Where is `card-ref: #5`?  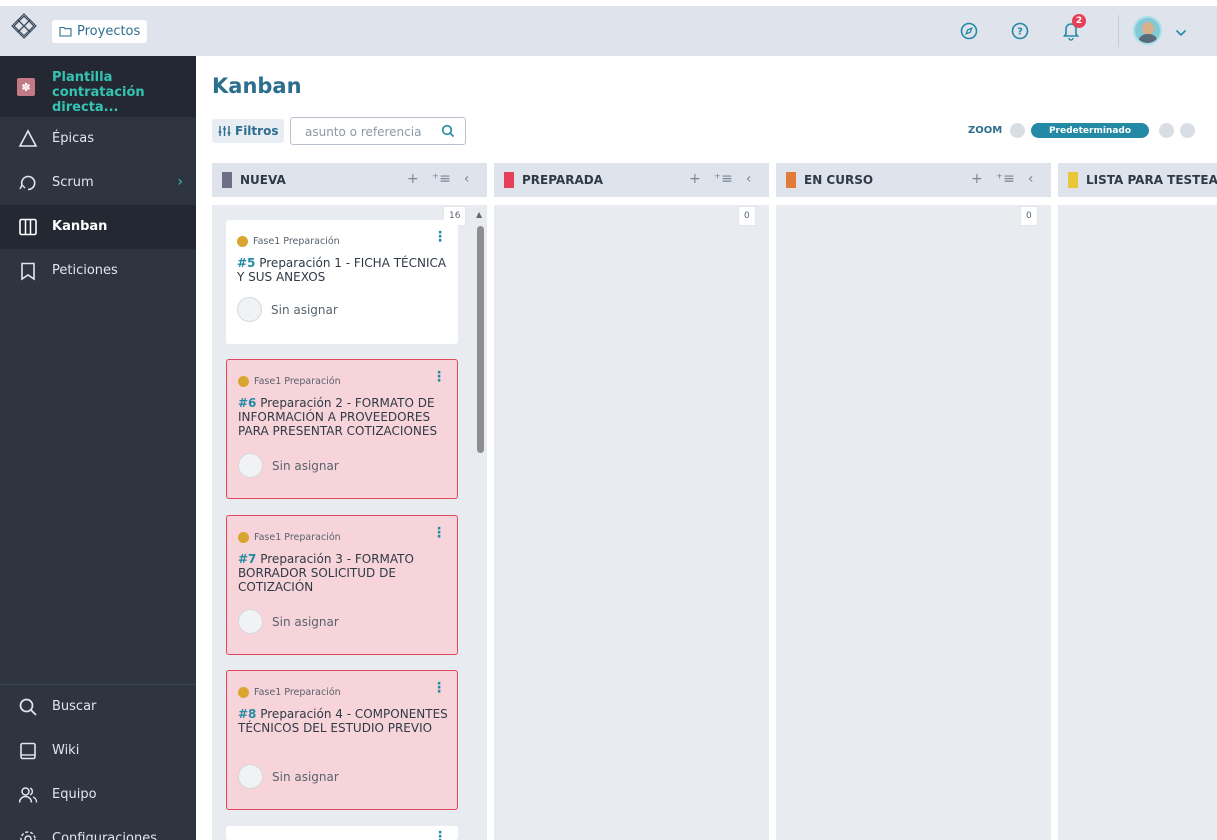
card-ref: #5 is located at coordinates (246, 263).